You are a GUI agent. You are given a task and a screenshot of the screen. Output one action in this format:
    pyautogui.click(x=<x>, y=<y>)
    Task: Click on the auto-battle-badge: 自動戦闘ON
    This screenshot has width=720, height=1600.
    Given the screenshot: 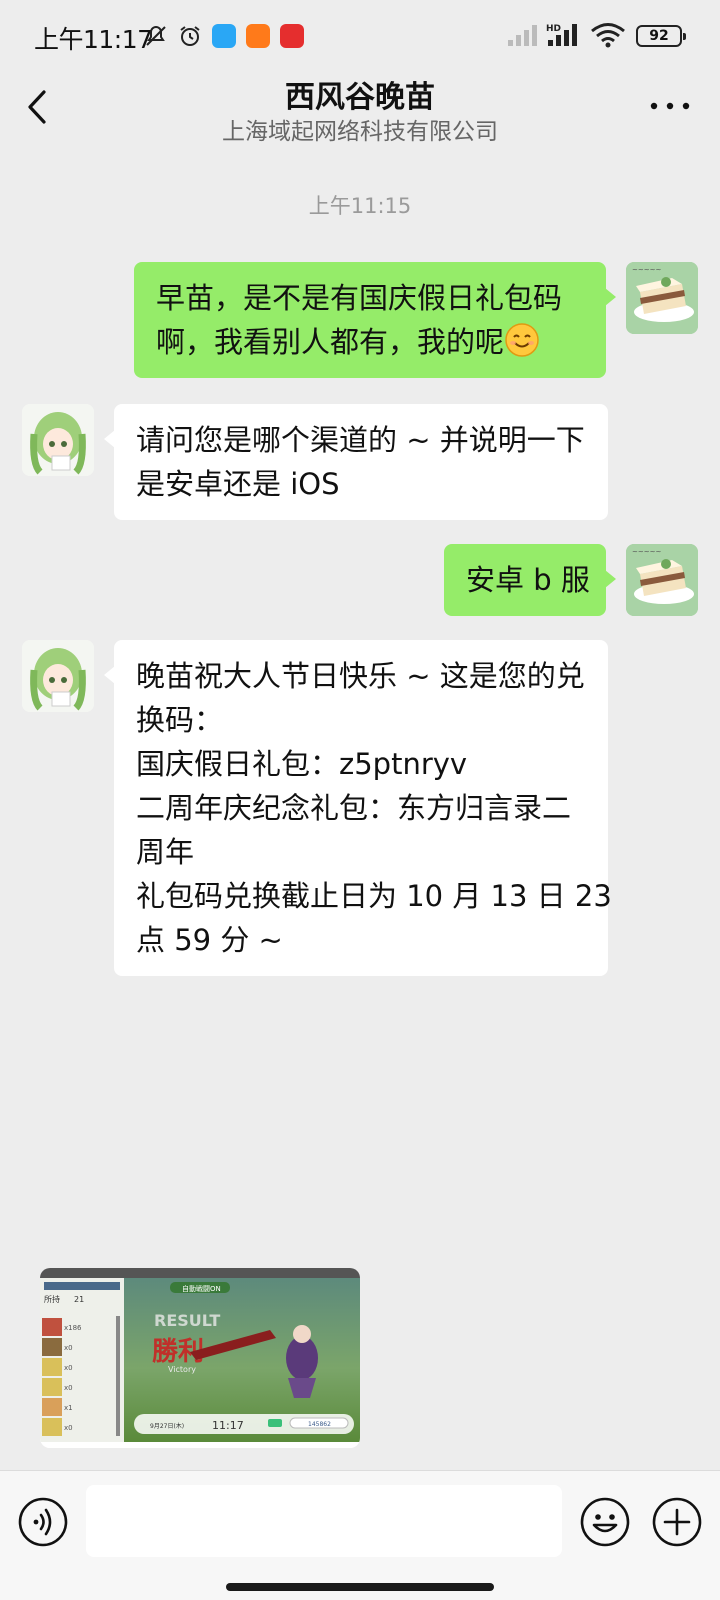 What is the action you would take?
    pyautogui.click(x=201, y=1288)
    